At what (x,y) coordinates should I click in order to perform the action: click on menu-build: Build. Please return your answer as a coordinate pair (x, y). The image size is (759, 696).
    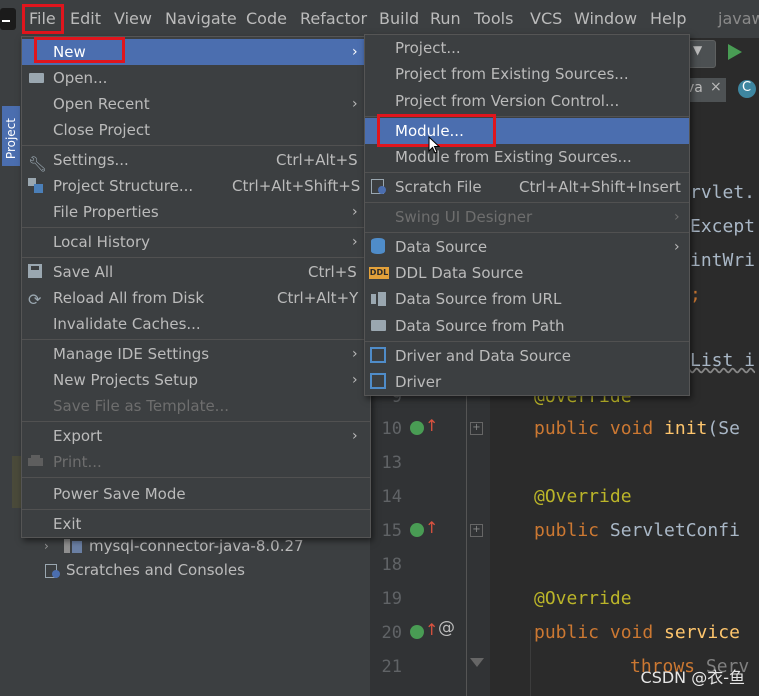
    Looking at the image, I should click on (399, 19).